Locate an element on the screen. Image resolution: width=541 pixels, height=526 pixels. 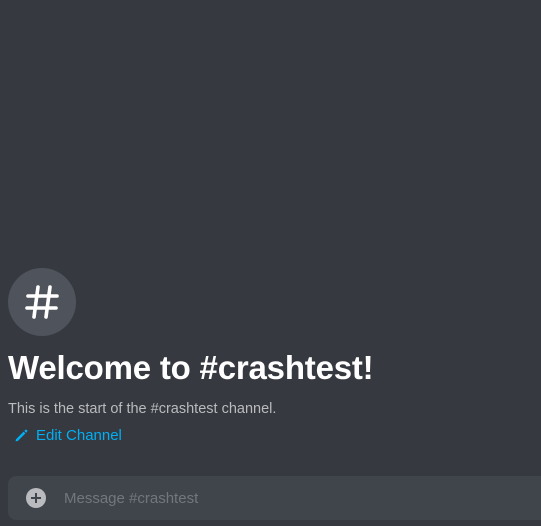
message-composer is located at coordinates (274, 498).